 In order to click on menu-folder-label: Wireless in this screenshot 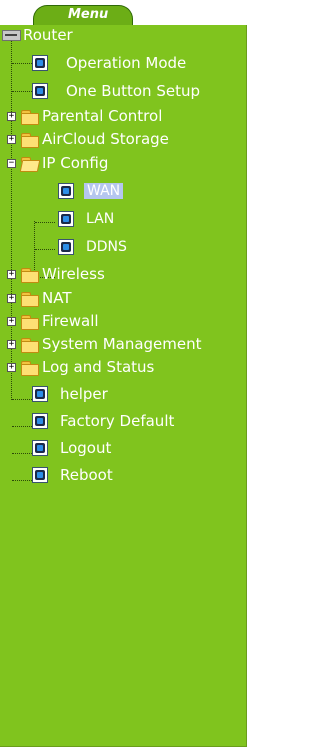, I will do `click(73, 274)`.